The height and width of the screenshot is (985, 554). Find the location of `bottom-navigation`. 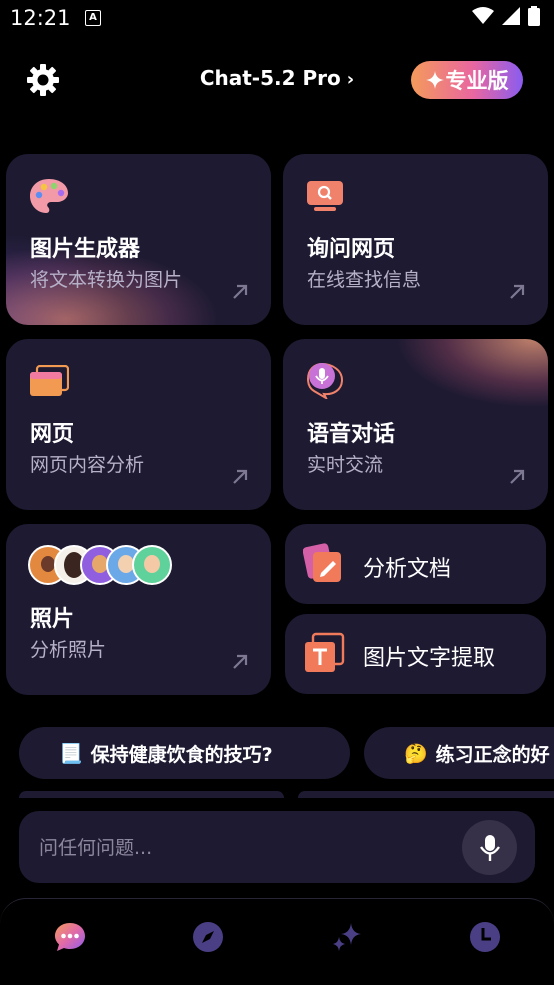

bottom-navigation is located at coordinates (277, 941).